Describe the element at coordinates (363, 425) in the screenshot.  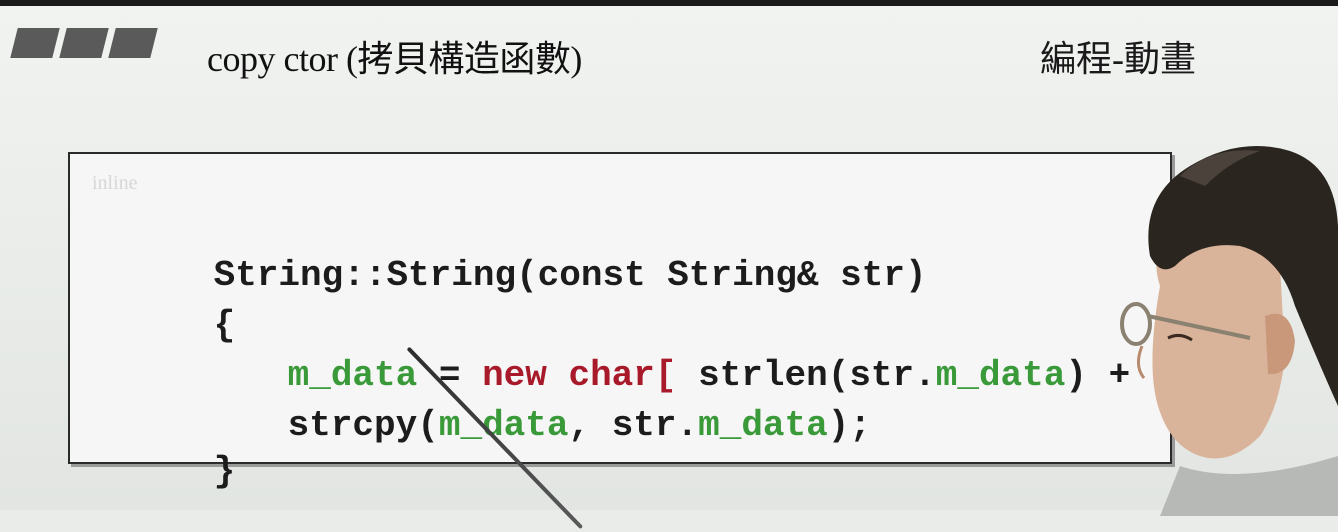
I see `code-token: strcpy(` at that location.